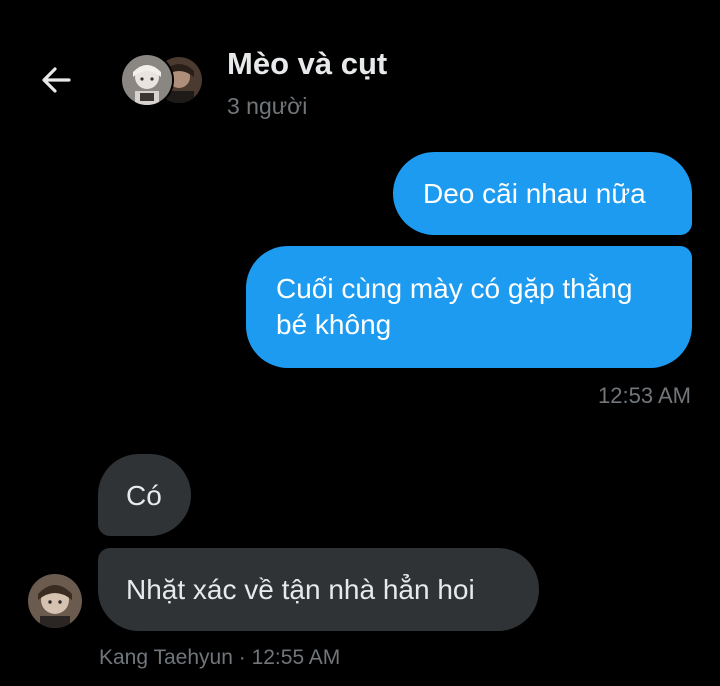 The image size is (720, 686). I want to click on group-avatars, so click(162, 81).